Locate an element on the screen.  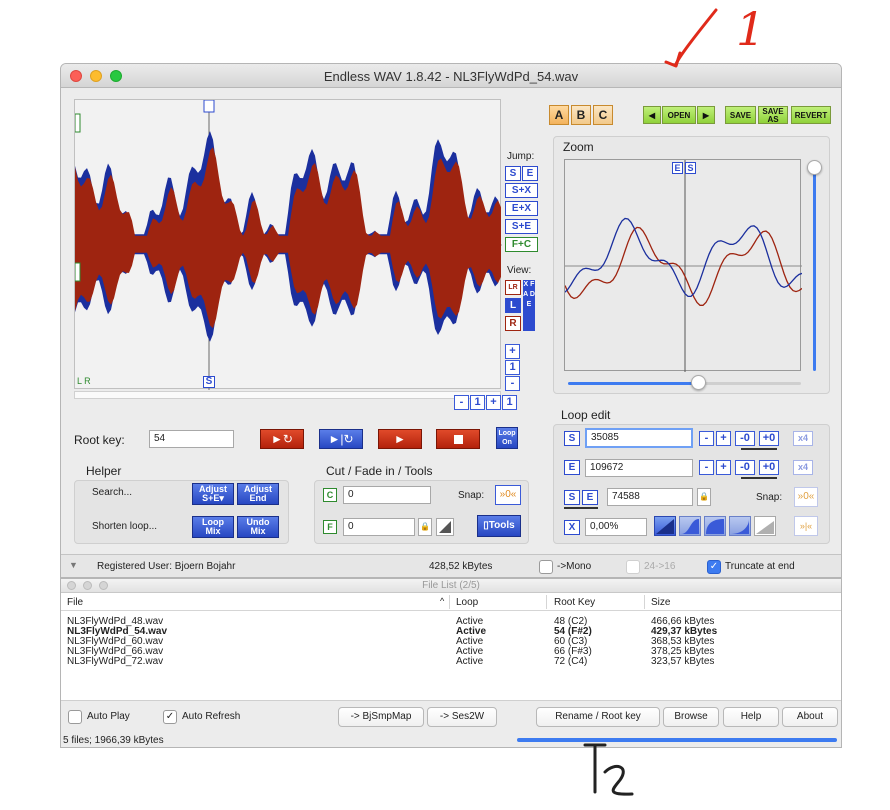
annotation-one: 1 is located at coordinates (751, 29).